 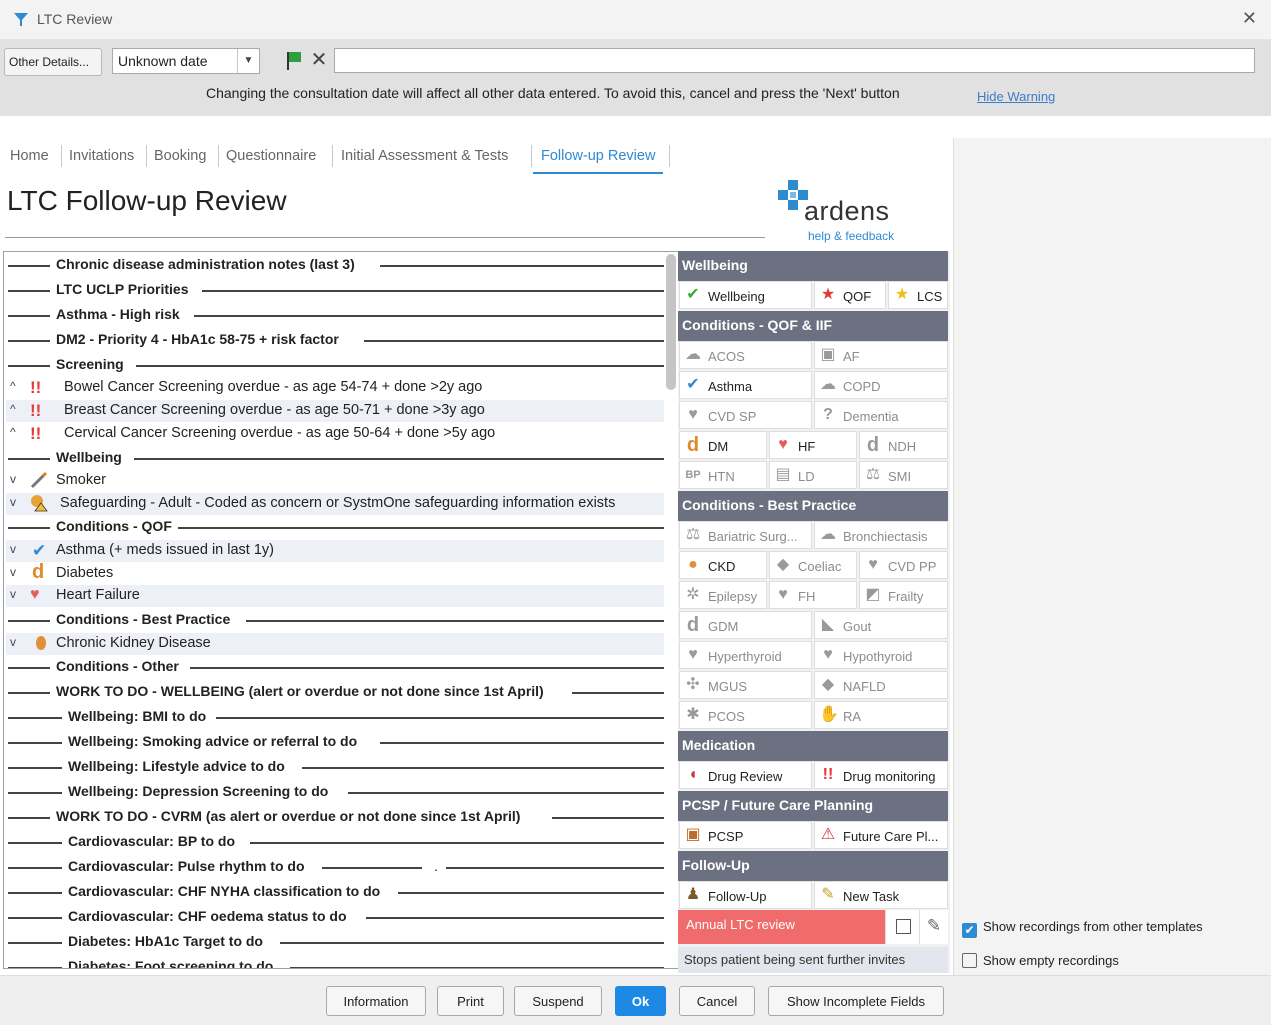 I want to click on copd-button: ☁ COPD, so click(x=881, y=385).